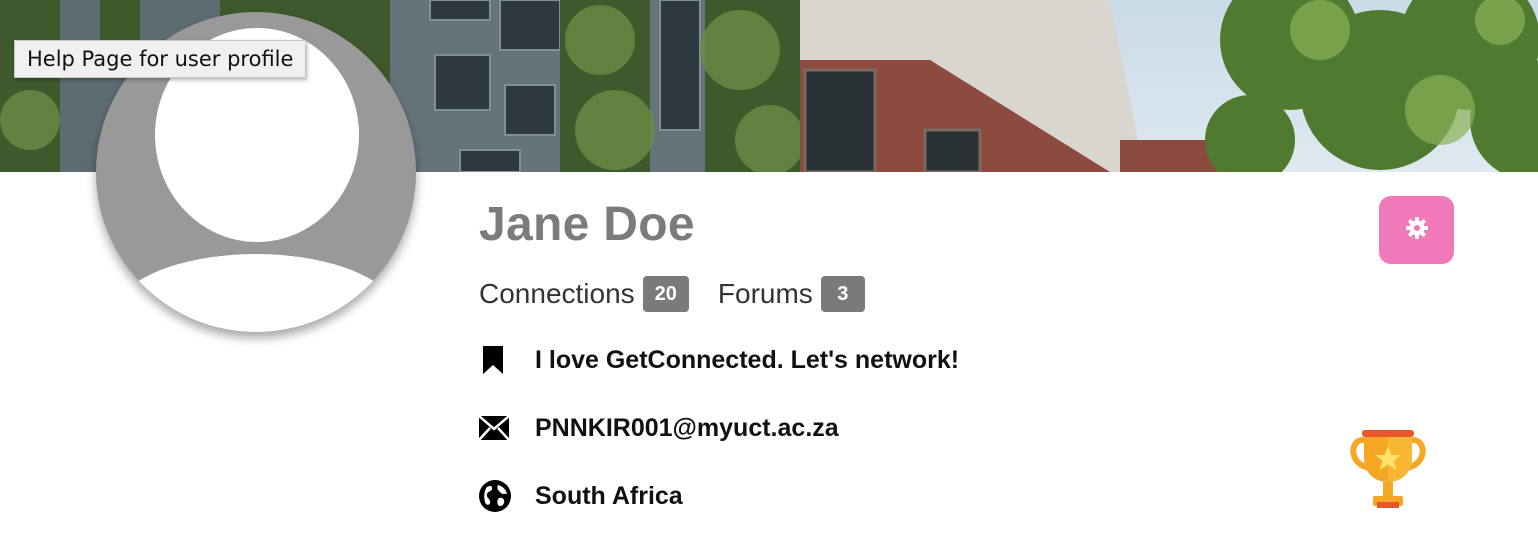 The height and width of the screenshot is (536, 1538). Describe the element at coordinates (609, 495) in the screenshot. I see `country-text: South Africa` at that location.